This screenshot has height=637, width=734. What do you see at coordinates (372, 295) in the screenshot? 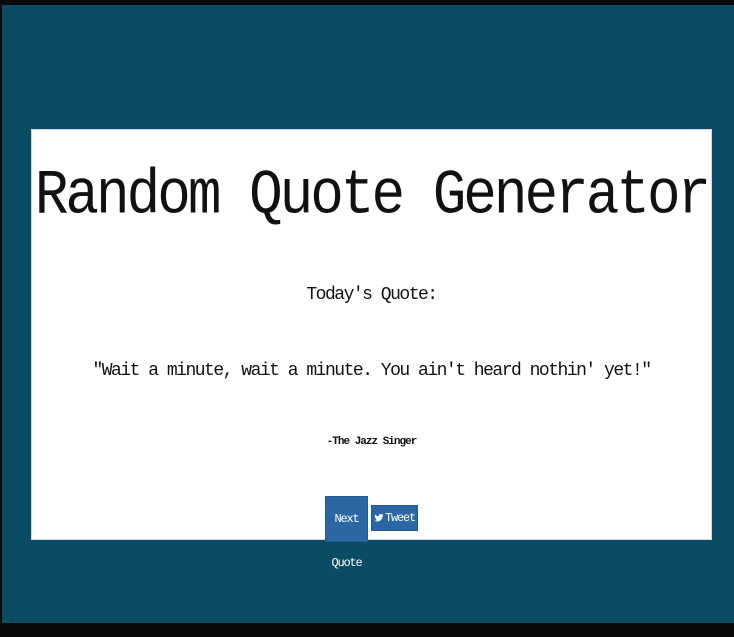
I see `todays-quote-label: Today's Quote:` at bounding box center [372, 295].